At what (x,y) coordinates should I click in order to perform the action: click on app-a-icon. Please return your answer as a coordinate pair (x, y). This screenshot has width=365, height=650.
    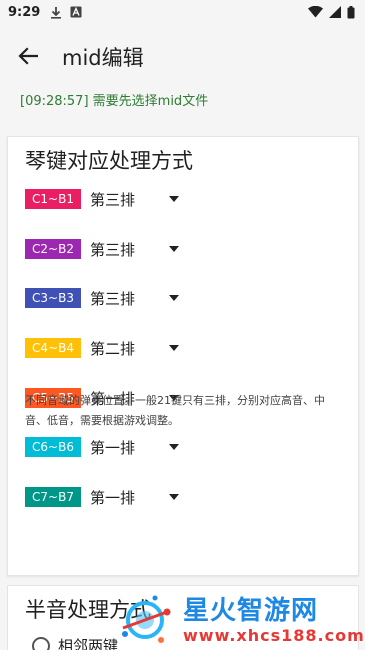
    Looking at the image, I should click on (76, 12).